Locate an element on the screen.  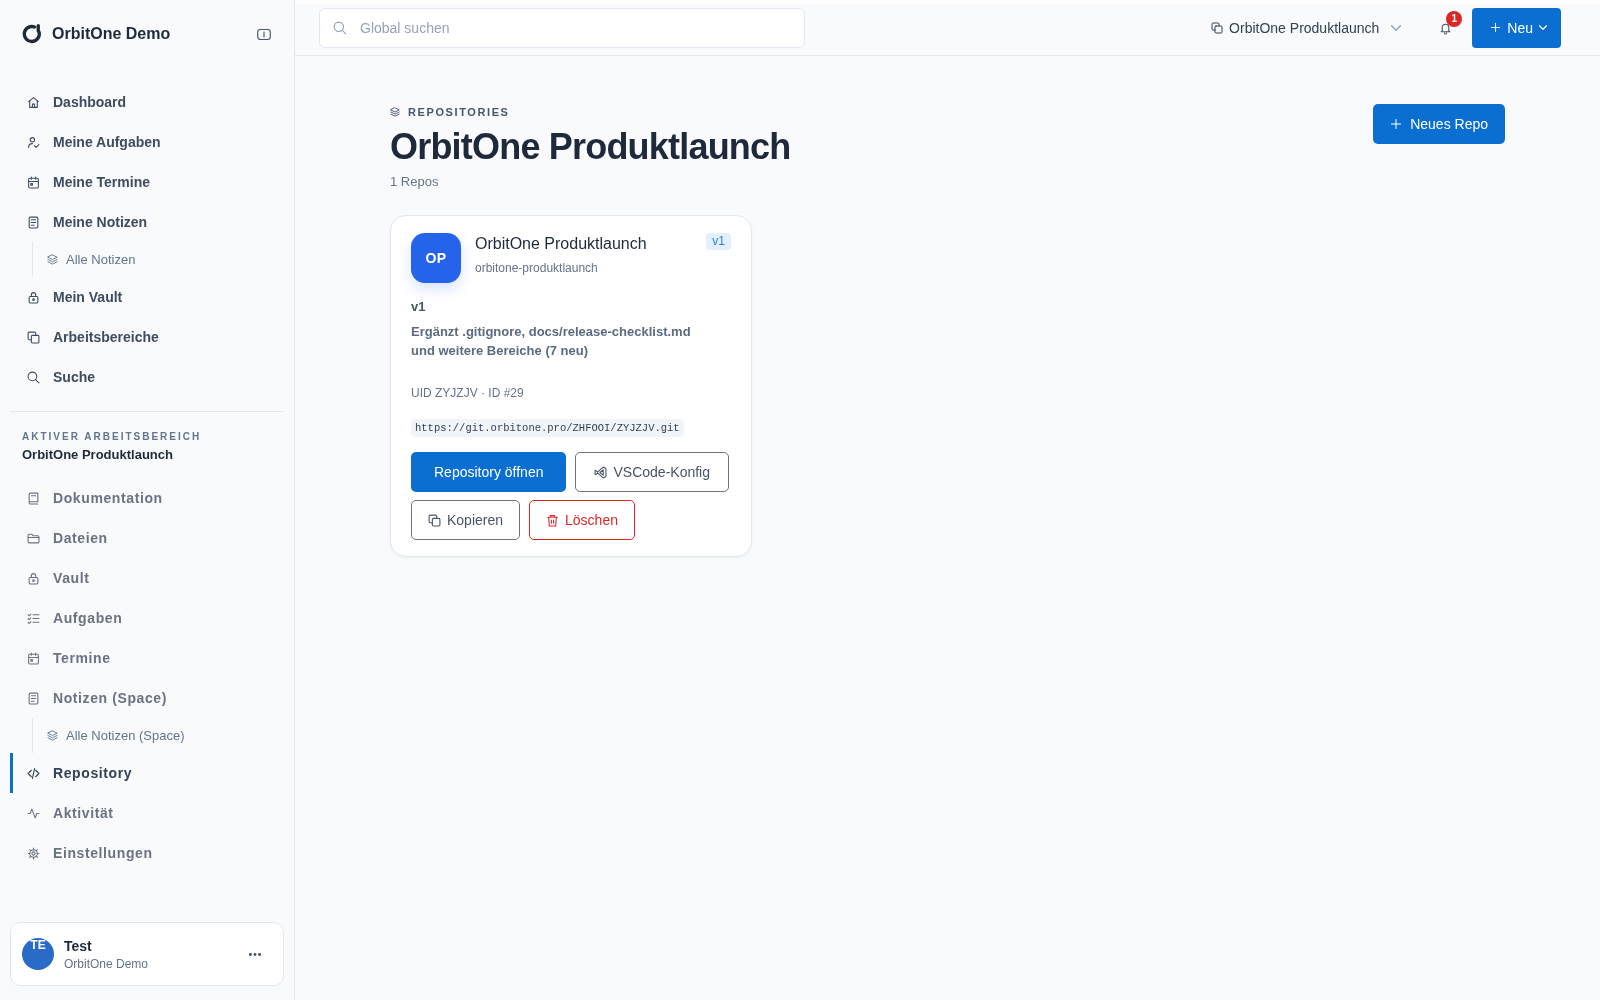
new-button: Neu is located at coordinates (1516, 27).